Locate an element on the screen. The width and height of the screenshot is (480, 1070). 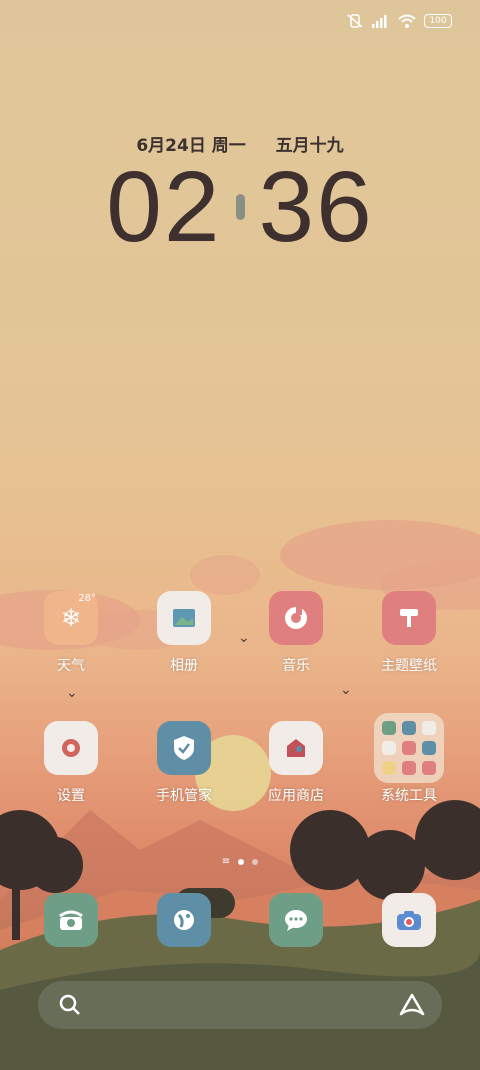
app-weather: ❄ 28° 天气 is located at coordinates (71, 633).